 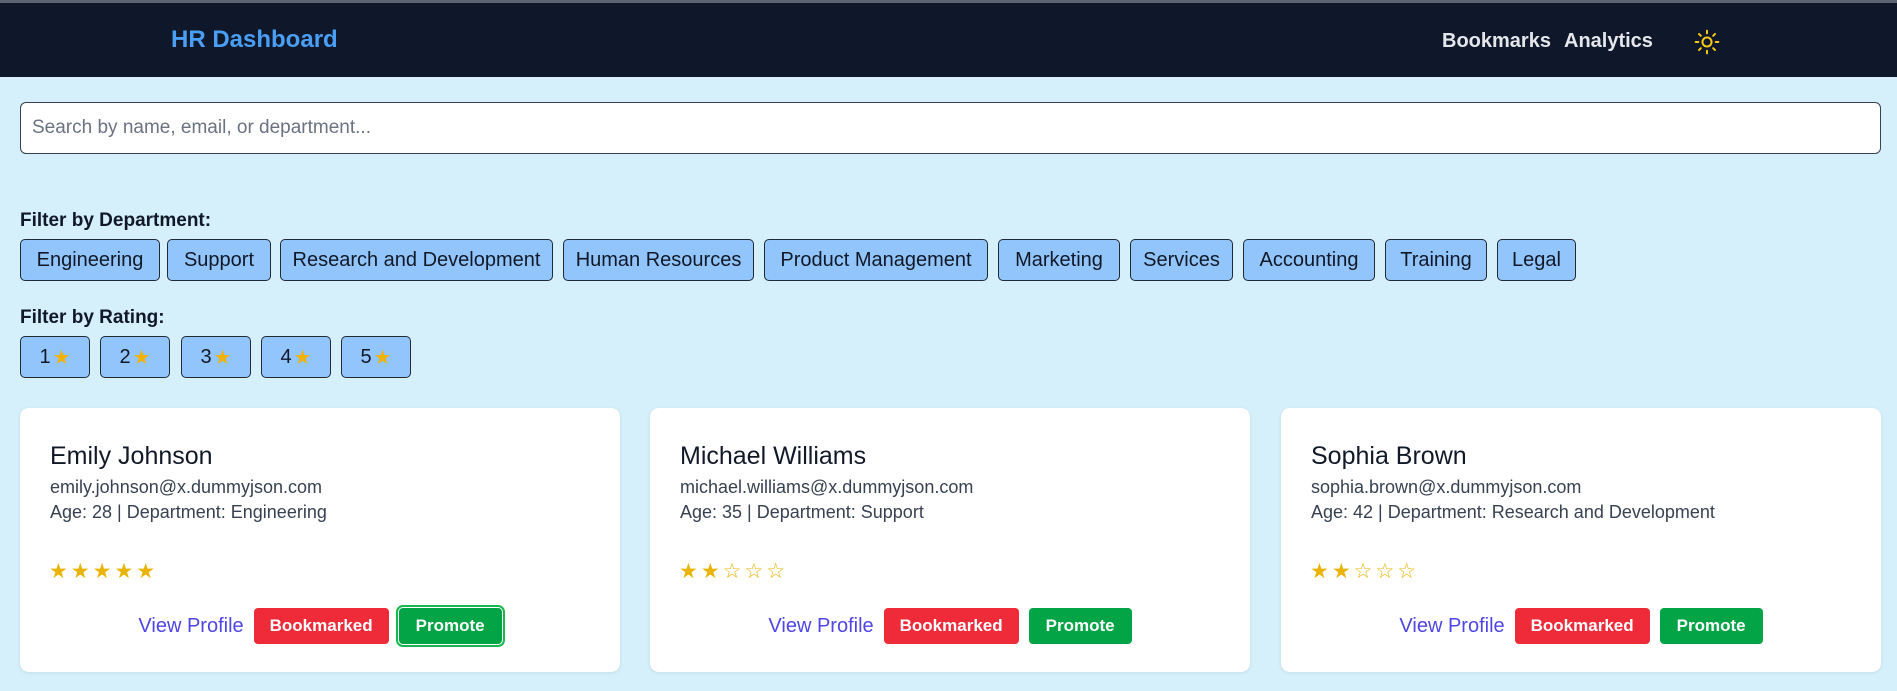 I want to click on department-chip-services: Services, so click(x=1181, y=260).